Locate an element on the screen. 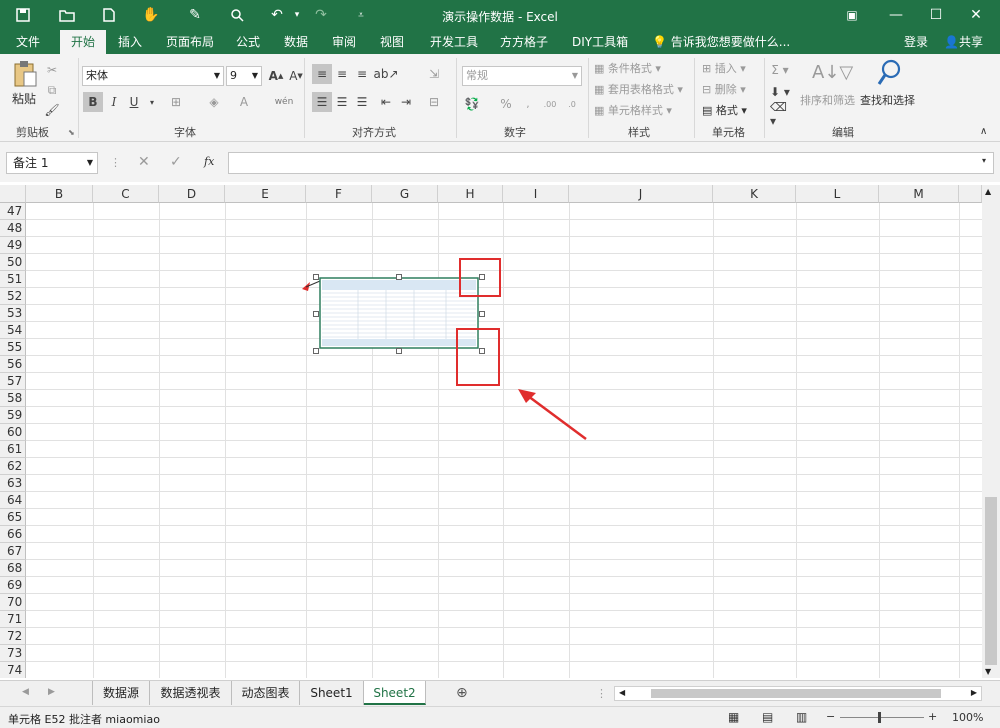  orientation-icon: ab↗ is located at coordinates (385, 74).